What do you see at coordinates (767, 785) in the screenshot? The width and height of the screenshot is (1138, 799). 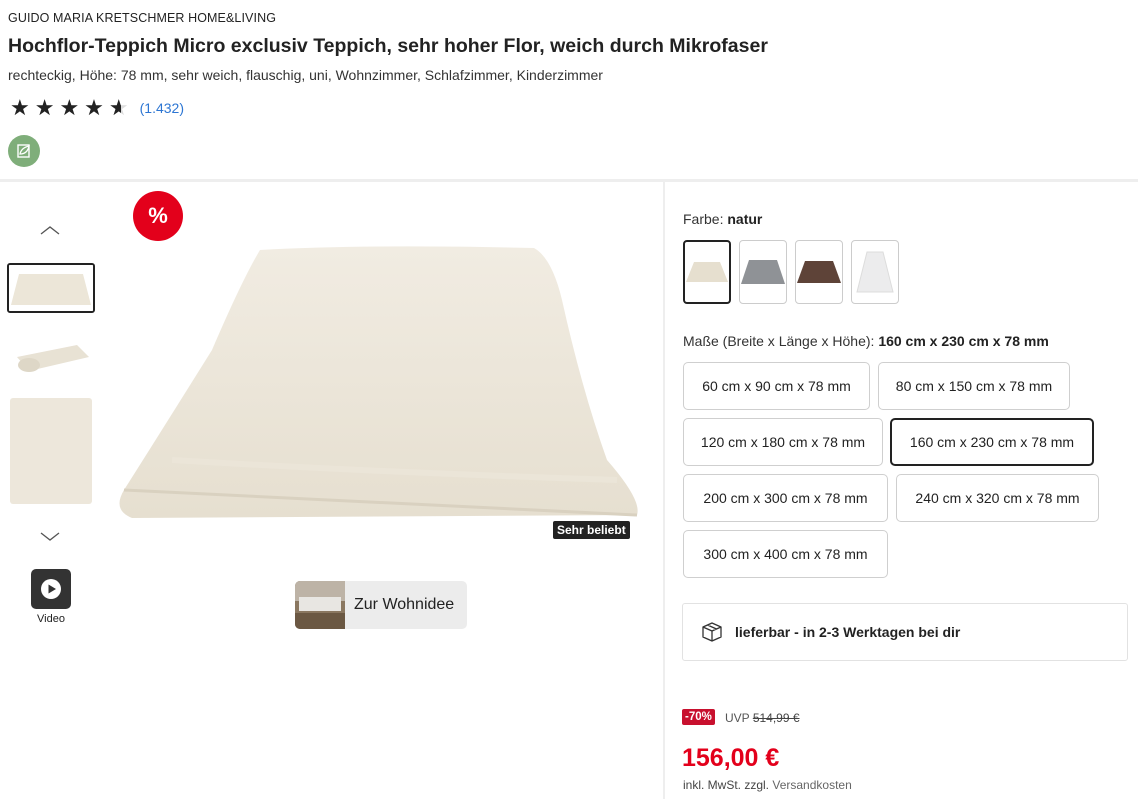 I see `tax-info: inkl. MwSt. zzgl. Versandkosten` at bounding box center [767, 785].